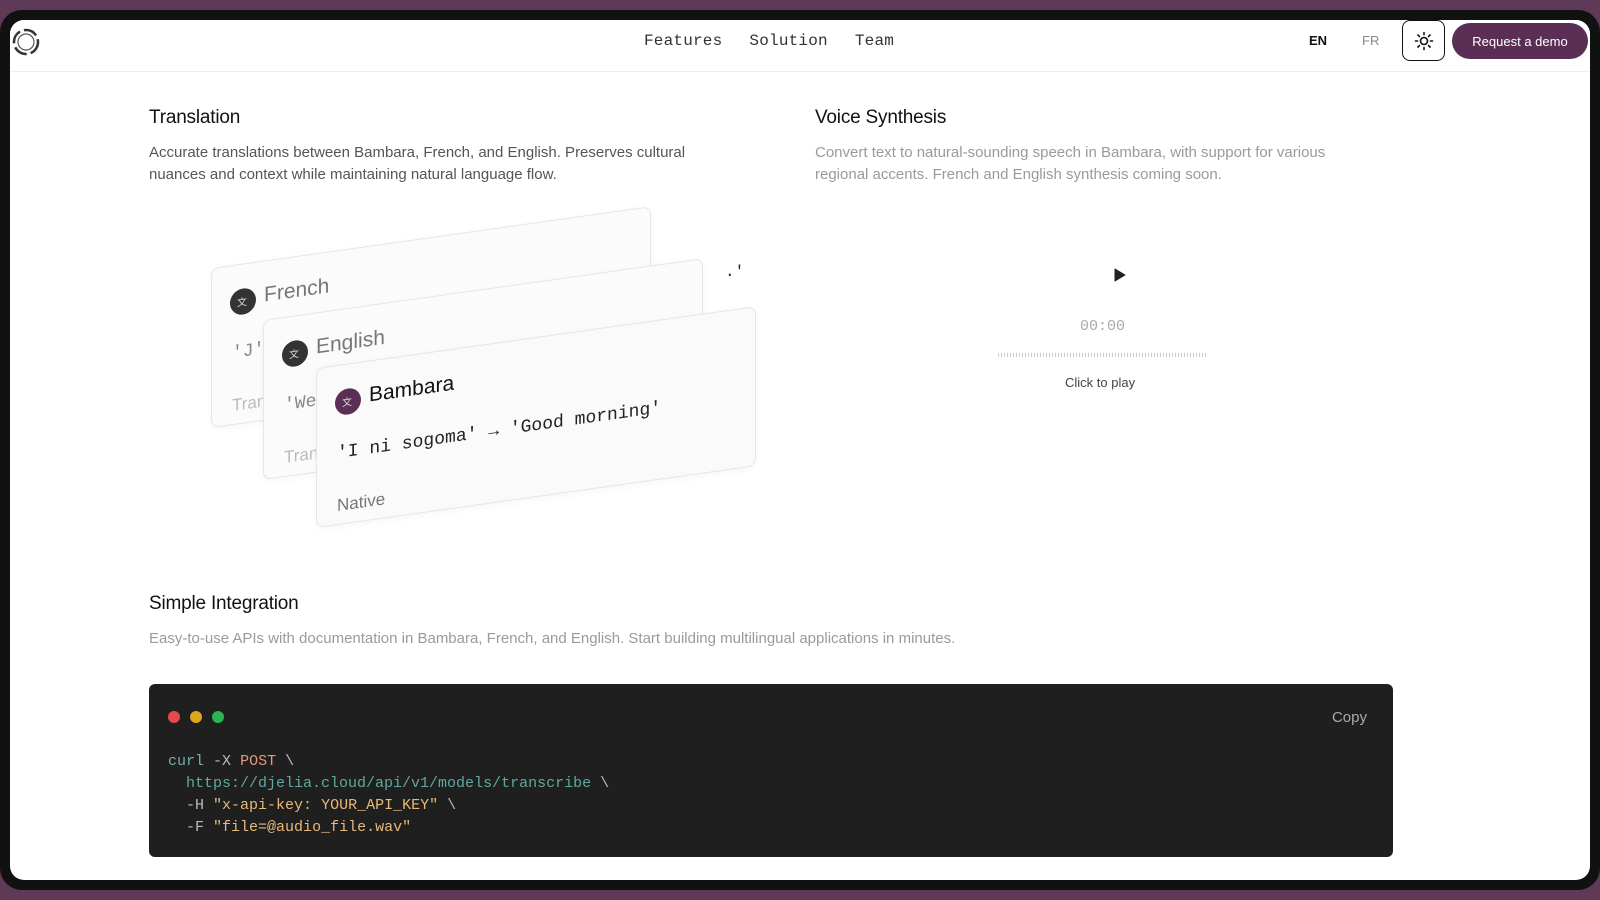 Image resolution: width=1600 pixels, height=900 pixels. I want to click on play-button, so click(1120, 277).